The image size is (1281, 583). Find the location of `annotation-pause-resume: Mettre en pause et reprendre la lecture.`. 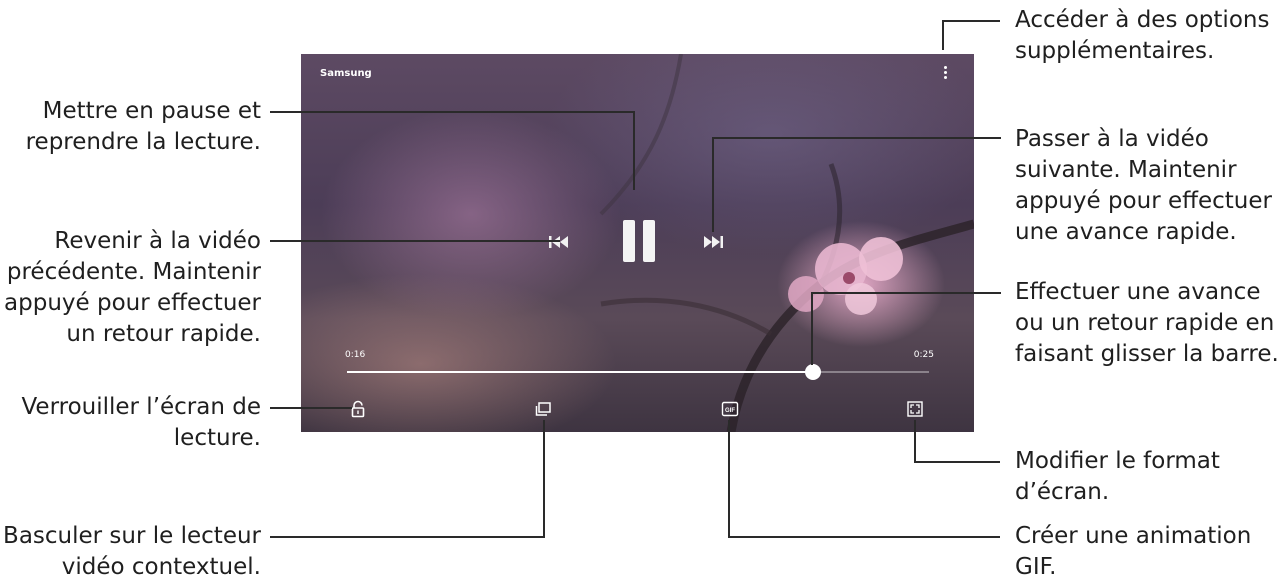

annotation-pause-resume: Mettre en pause et reprendre la lecture. is located at coordinates (143, 126).